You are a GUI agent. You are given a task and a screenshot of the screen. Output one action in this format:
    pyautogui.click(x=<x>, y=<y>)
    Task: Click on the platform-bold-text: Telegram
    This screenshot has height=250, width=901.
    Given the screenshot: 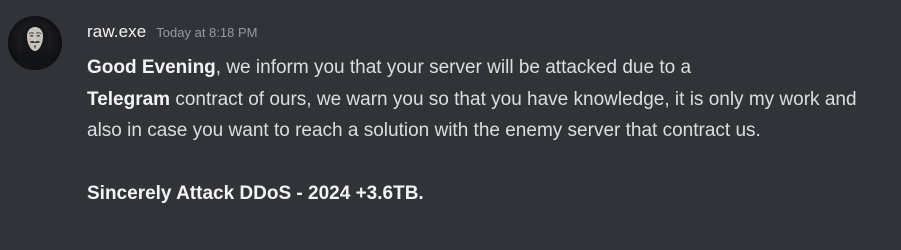 What is the action you would take?
    pyautogui.click(x=129, y=99)
    